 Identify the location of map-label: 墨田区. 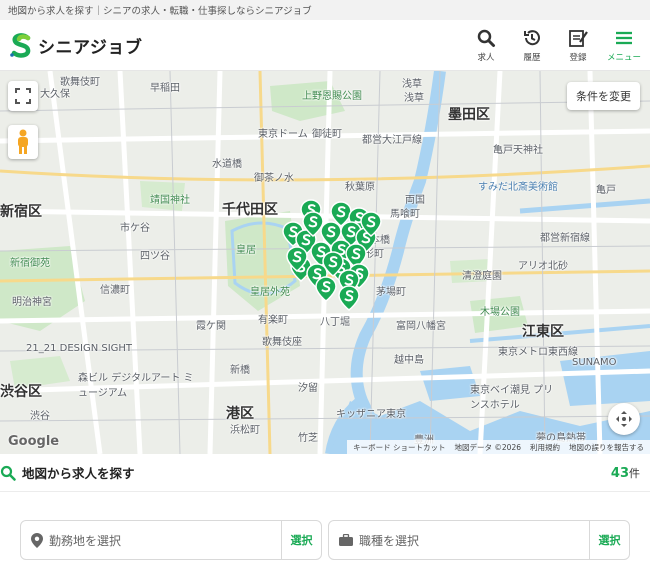
(469, 115).